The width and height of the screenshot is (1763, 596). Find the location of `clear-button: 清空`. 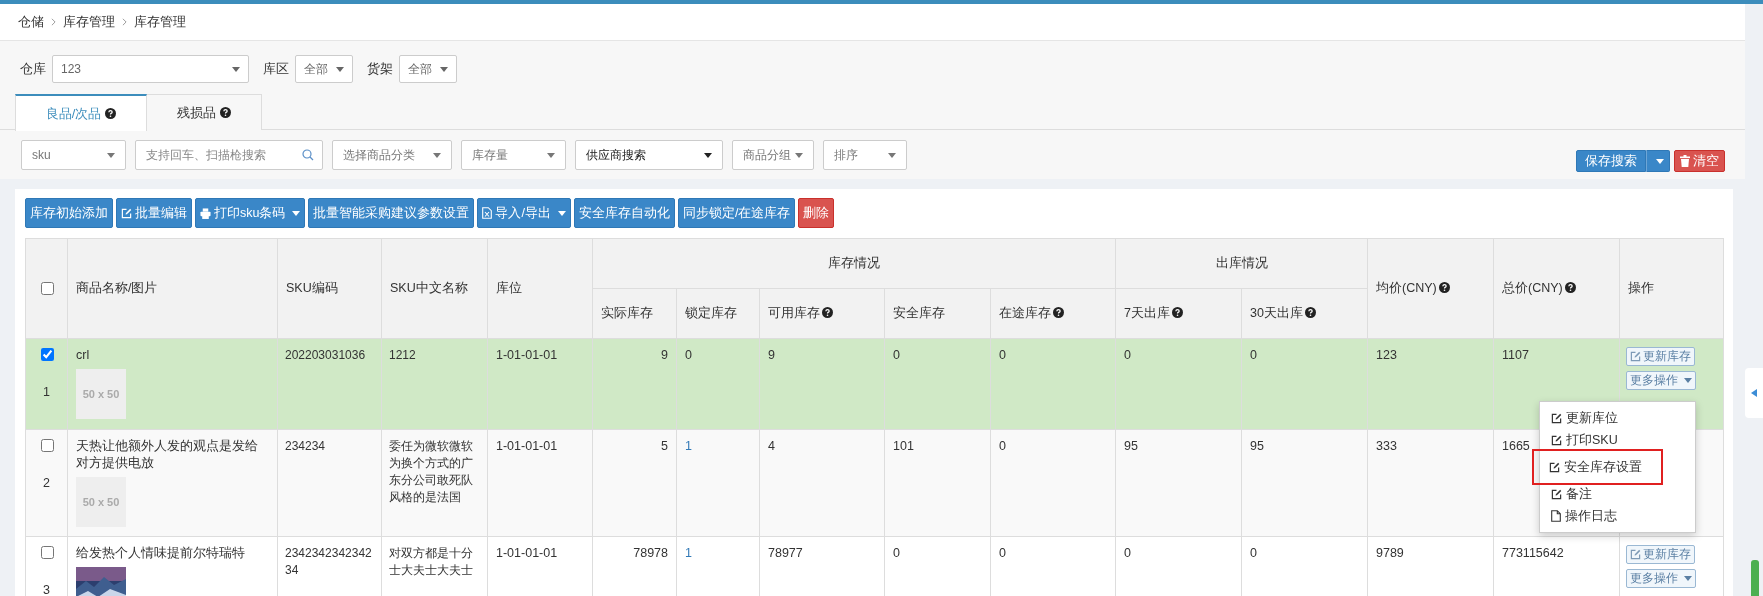

clear-button: 清空 is located at coordinates (1699, 161).